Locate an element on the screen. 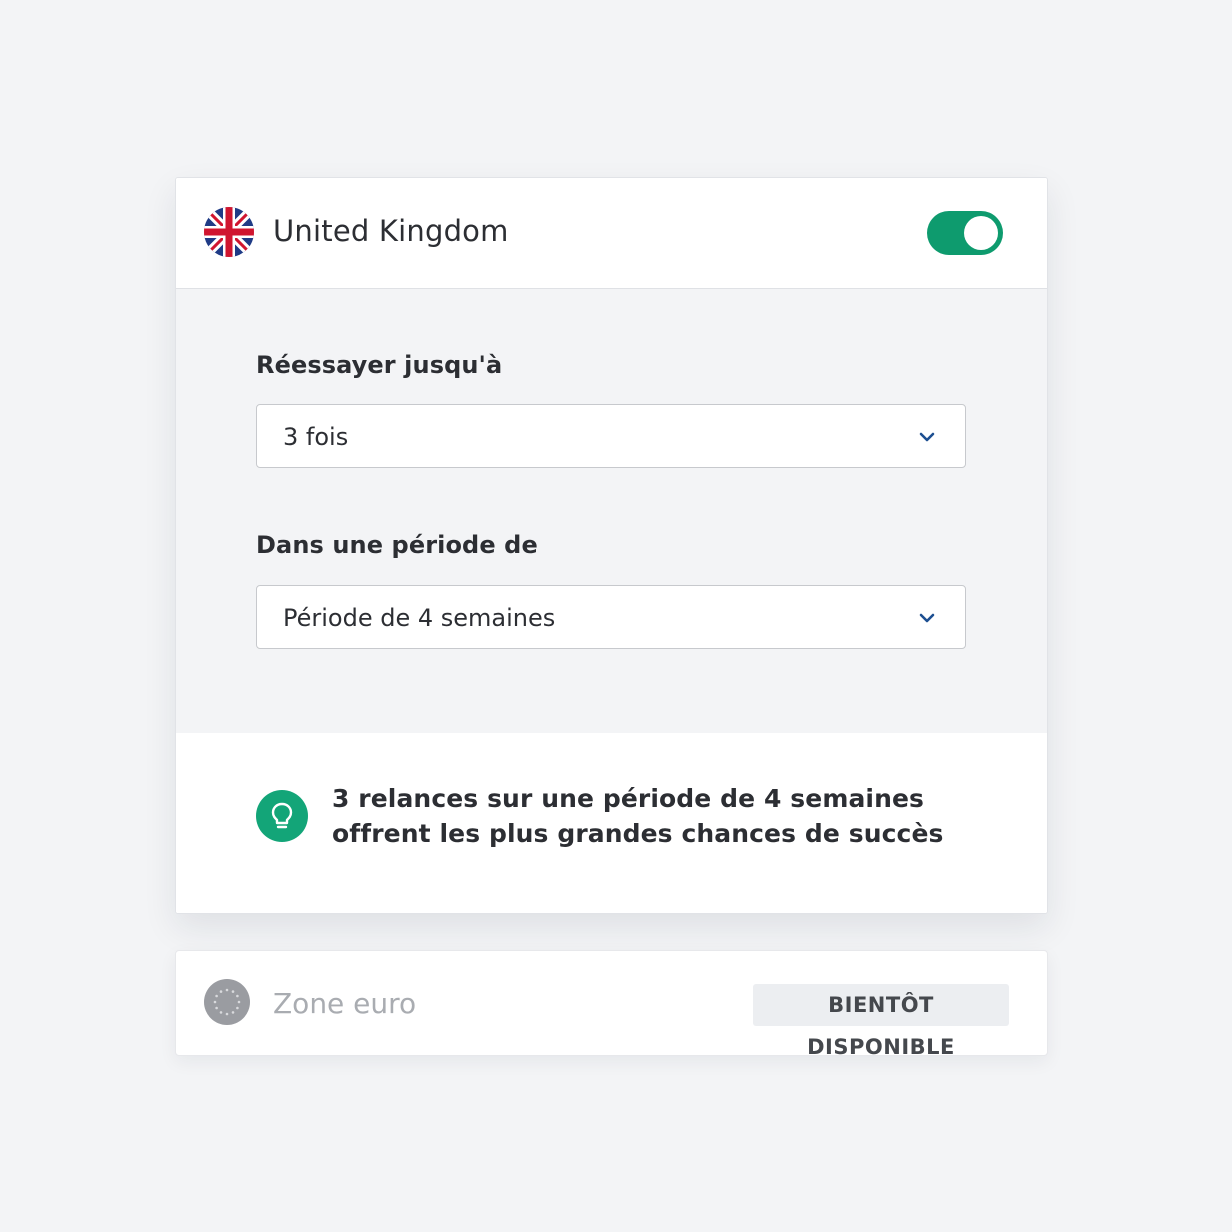 The height and width of the screenshot is (1232, 1232). coming-soon-badge: BIENTÔT DISPONIBLE is located at coordinates (881, 1021).